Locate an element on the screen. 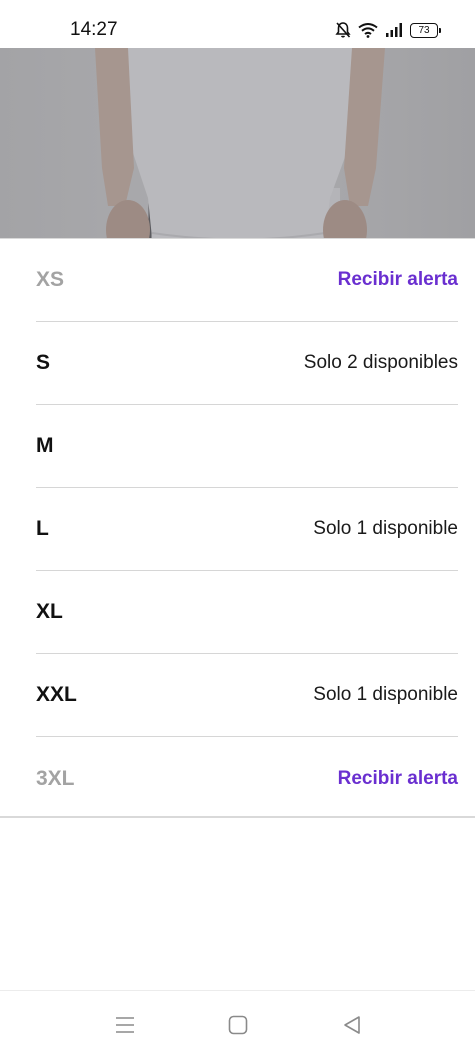  status-time: 14:27 is located at coordinates (94, 29).